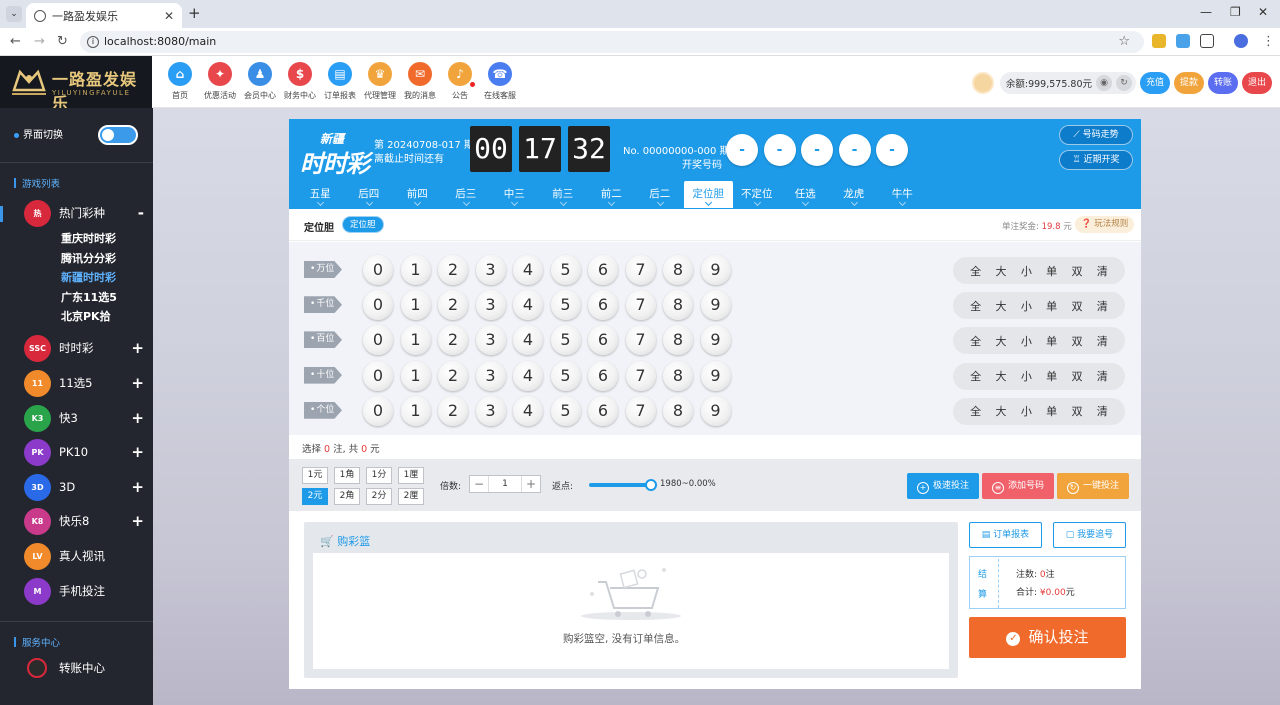  What do you see at coordinates (86, 316) in the screenshot?
I see `sidebar-subitem: 北京PK拾` at bounding box center [86, 316].